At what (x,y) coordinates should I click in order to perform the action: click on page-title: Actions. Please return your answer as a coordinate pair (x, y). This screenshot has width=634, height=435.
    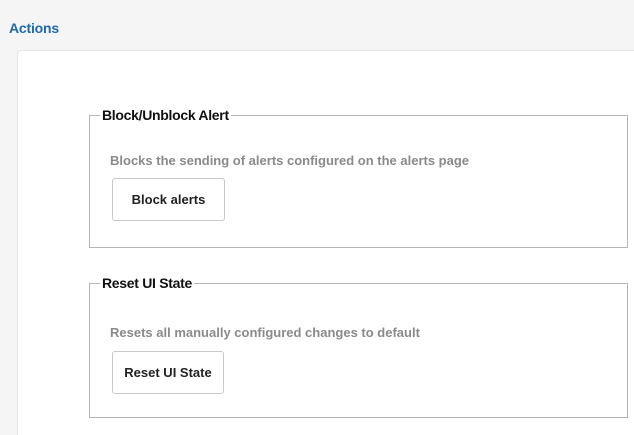
    Looking at the image, I should click on (34, 28).